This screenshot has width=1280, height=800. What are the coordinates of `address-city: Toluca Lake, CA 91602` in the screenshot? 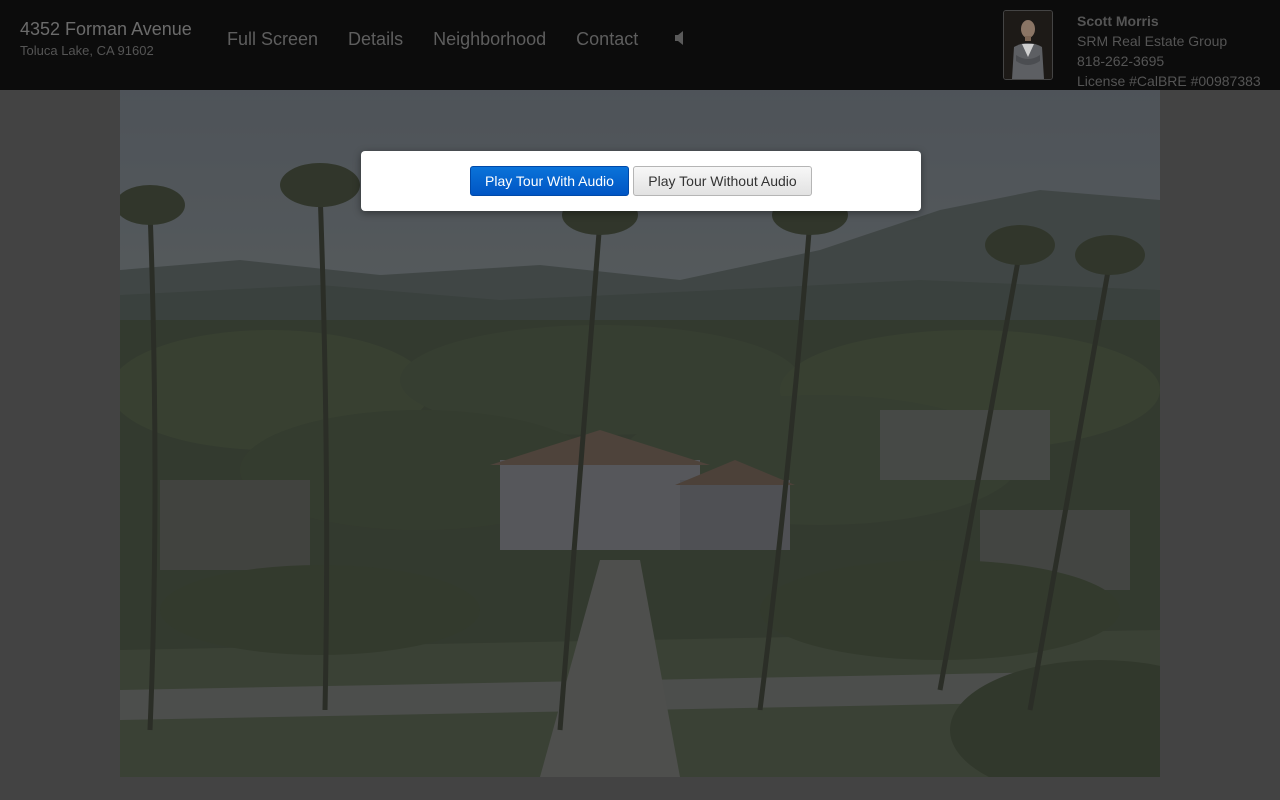 It's located at (87, 50).